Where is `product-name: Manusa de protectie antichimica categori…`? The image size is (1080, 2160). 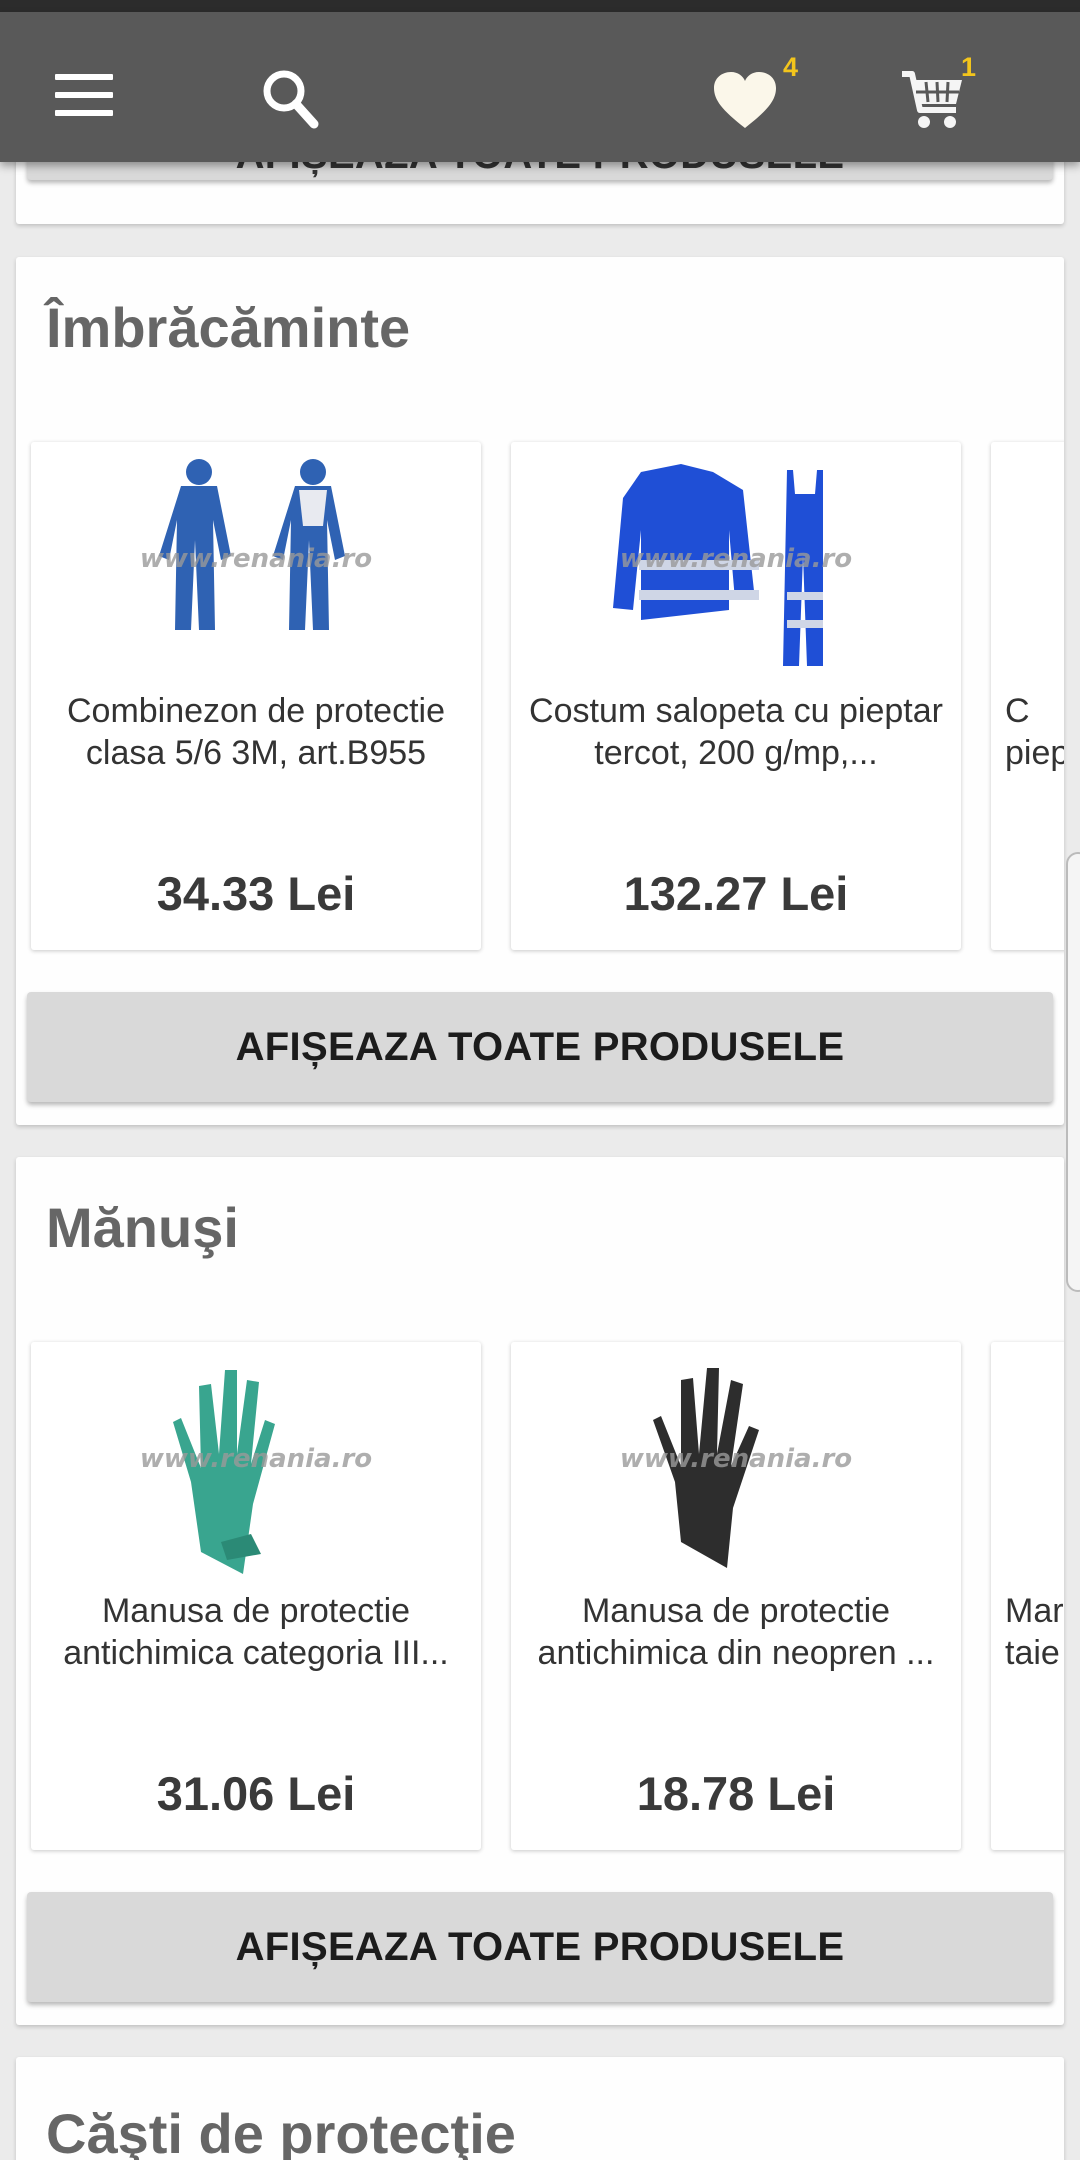
product-name: Manusa de protectie antichimica categori… is located at coordinates (256, 1632).